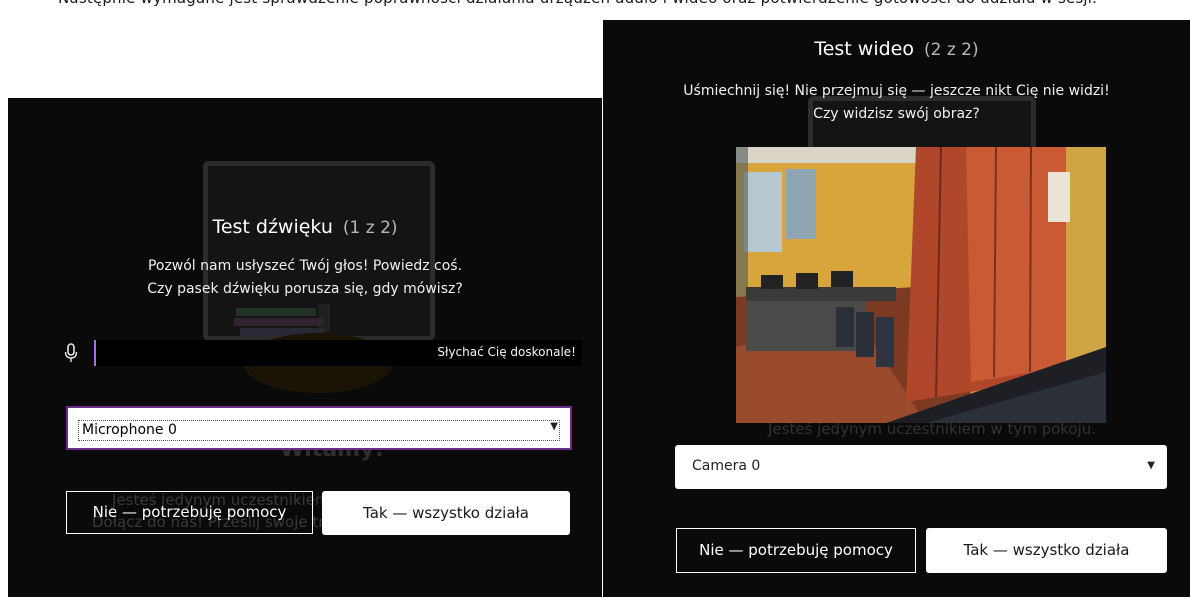 This screenshot has height=597, width=1190. What do you see at coordinates (896, 114) in the screenshot?
I see `video-test-instruction-2: Czy widzisz swój obraz?` at bounding box center [896, 114].